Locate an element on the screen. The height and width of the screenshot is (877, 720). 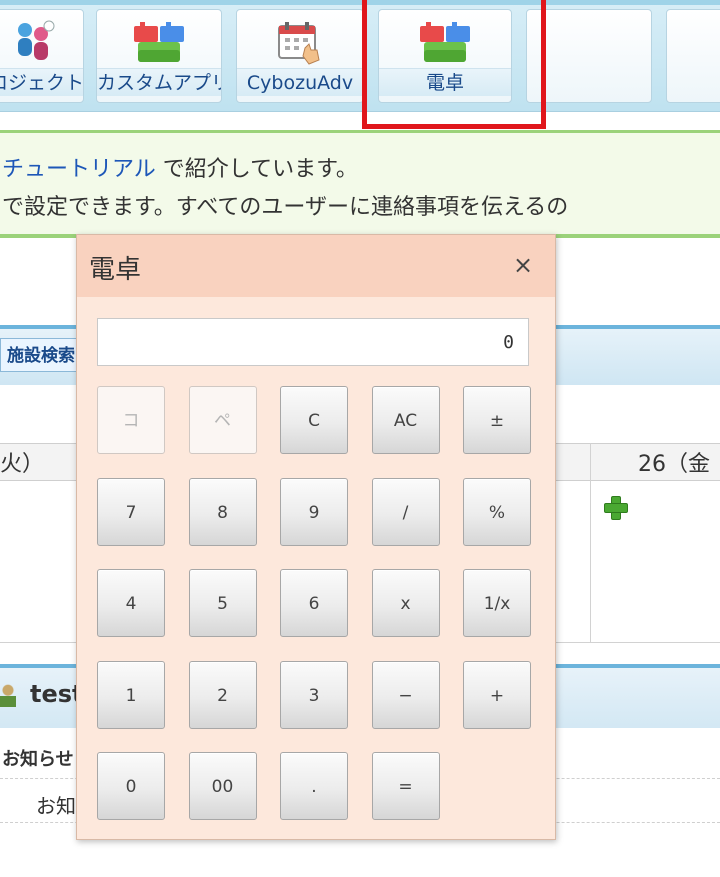
people-icon is located at coordinates (36, 40).